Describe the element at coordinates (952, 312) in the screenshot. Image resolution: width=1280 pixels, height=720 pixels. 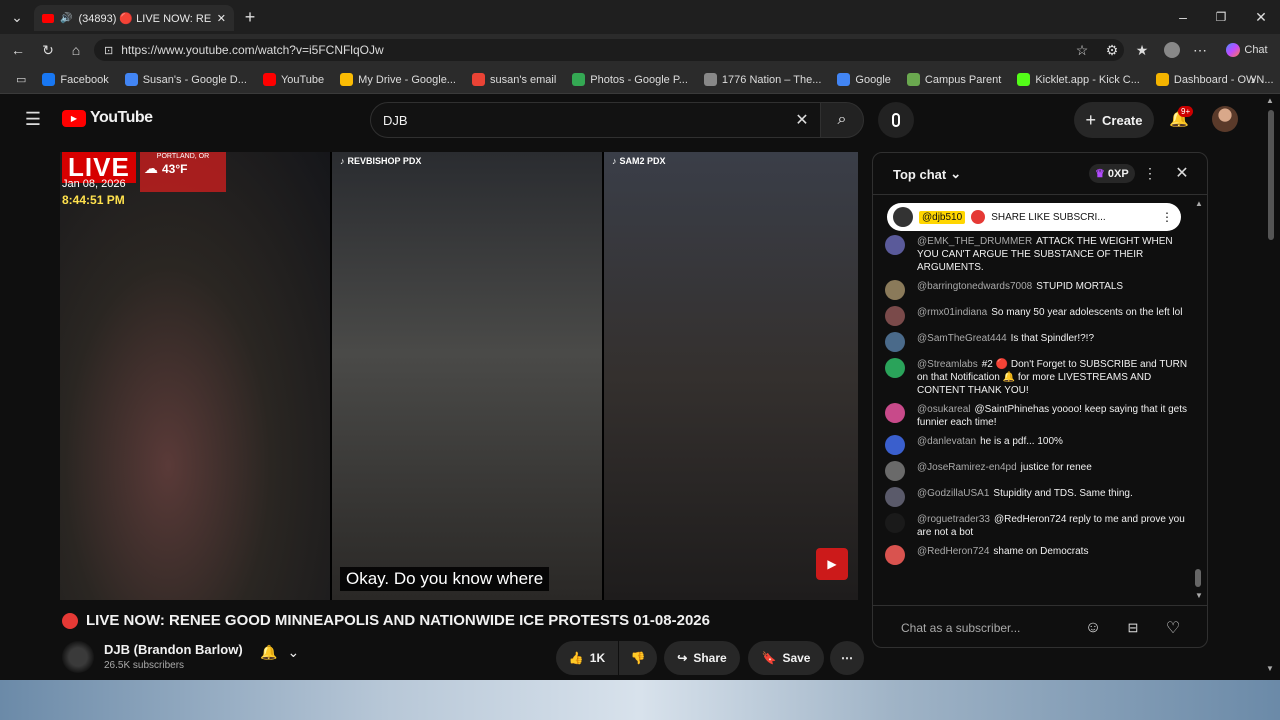
I see `chat-author: @rmx01indiana` at that location.